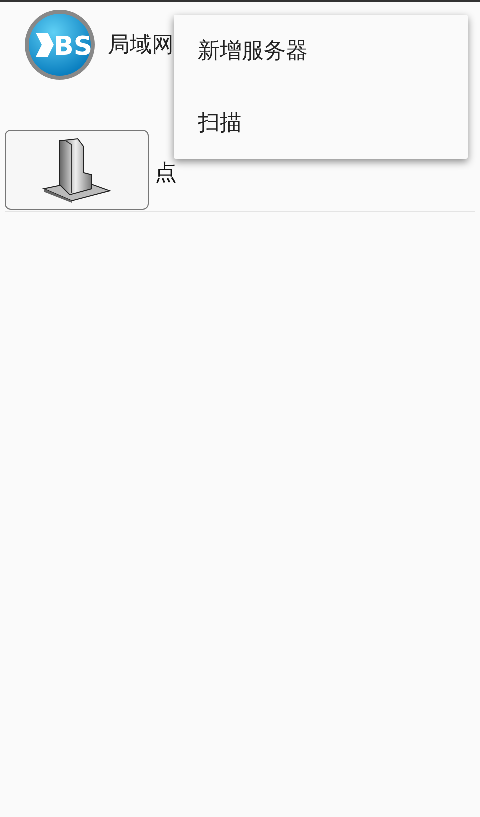  I want to click on logo-icon: BS, so click(60, 45).